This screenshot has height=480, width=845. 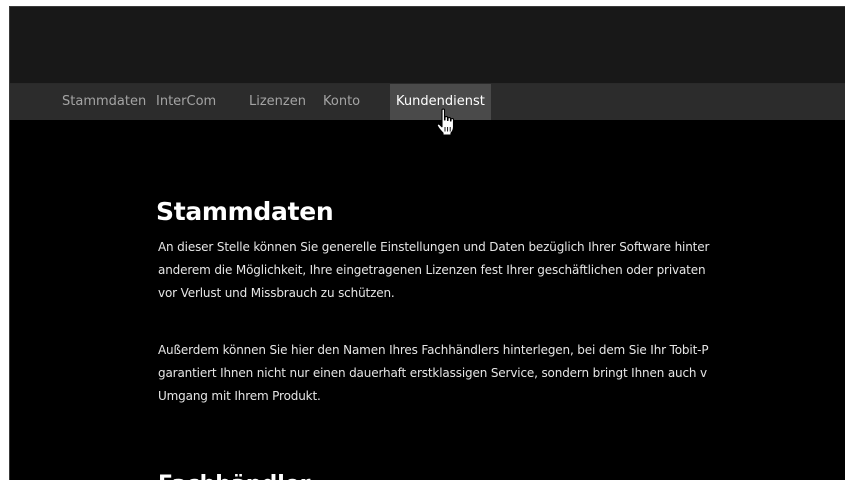 I want to click on nav-item-konto: Konto, so click(x=341, y=102).